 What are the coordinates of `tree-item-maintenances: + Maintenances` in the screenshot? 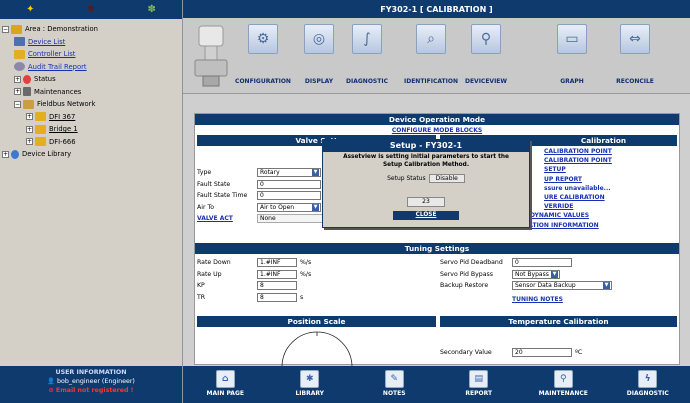 It's located at (91, 92).